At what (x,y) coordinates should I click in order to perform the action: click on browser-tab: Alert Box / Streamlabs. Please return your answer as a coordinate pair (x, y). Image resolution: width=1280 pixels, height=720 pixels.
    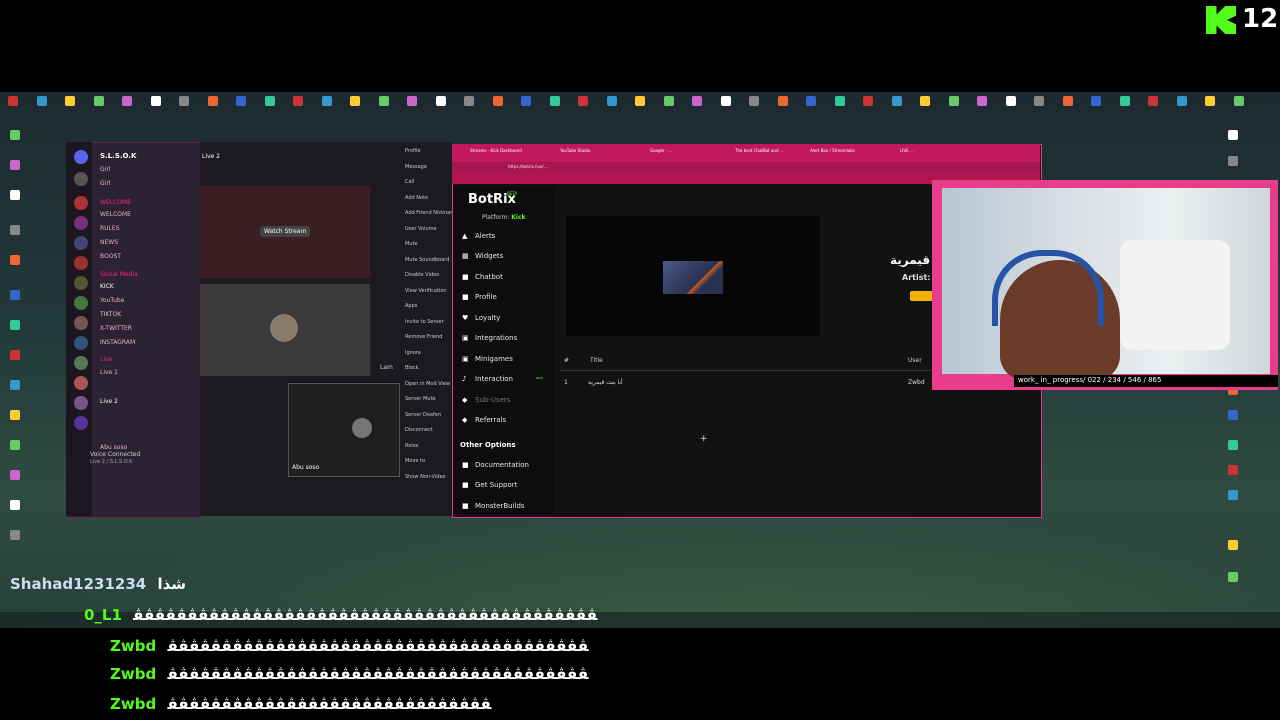
    Looking at the image, I should click on (832, 150).